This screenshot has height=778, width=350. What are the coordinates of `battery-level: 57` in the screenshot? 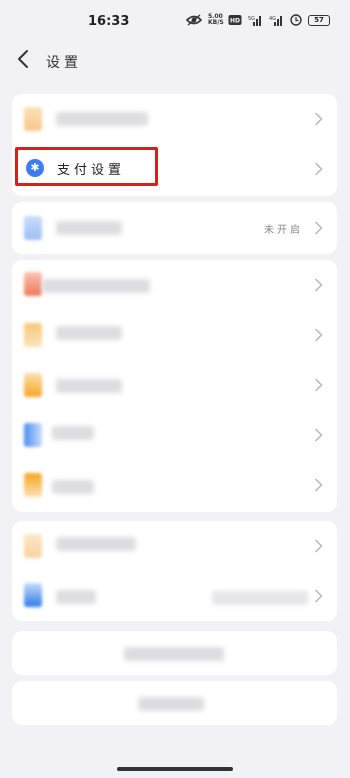 It's located at (319, 19).